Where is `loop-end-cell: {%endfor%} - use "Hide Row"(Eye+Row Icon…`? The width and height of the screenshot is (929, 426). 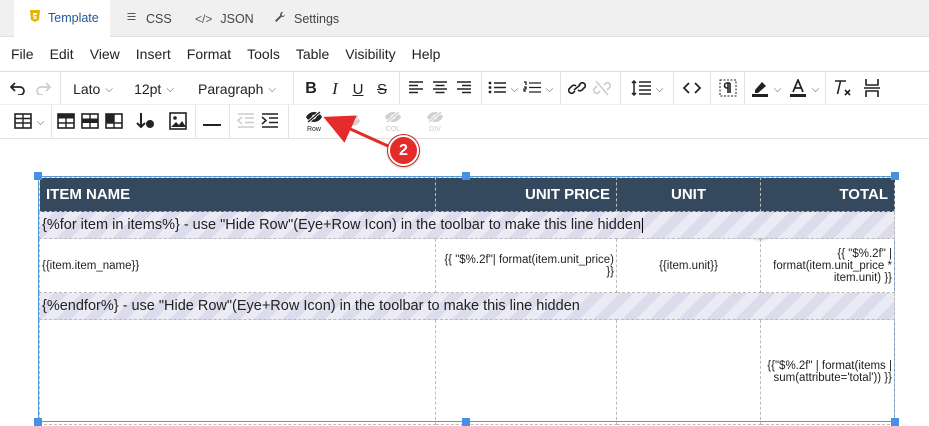 loop-end-cell: {%endfor%} - use "Hide Row"(Eye+Row Icon… is located at coordinates (467, 306).